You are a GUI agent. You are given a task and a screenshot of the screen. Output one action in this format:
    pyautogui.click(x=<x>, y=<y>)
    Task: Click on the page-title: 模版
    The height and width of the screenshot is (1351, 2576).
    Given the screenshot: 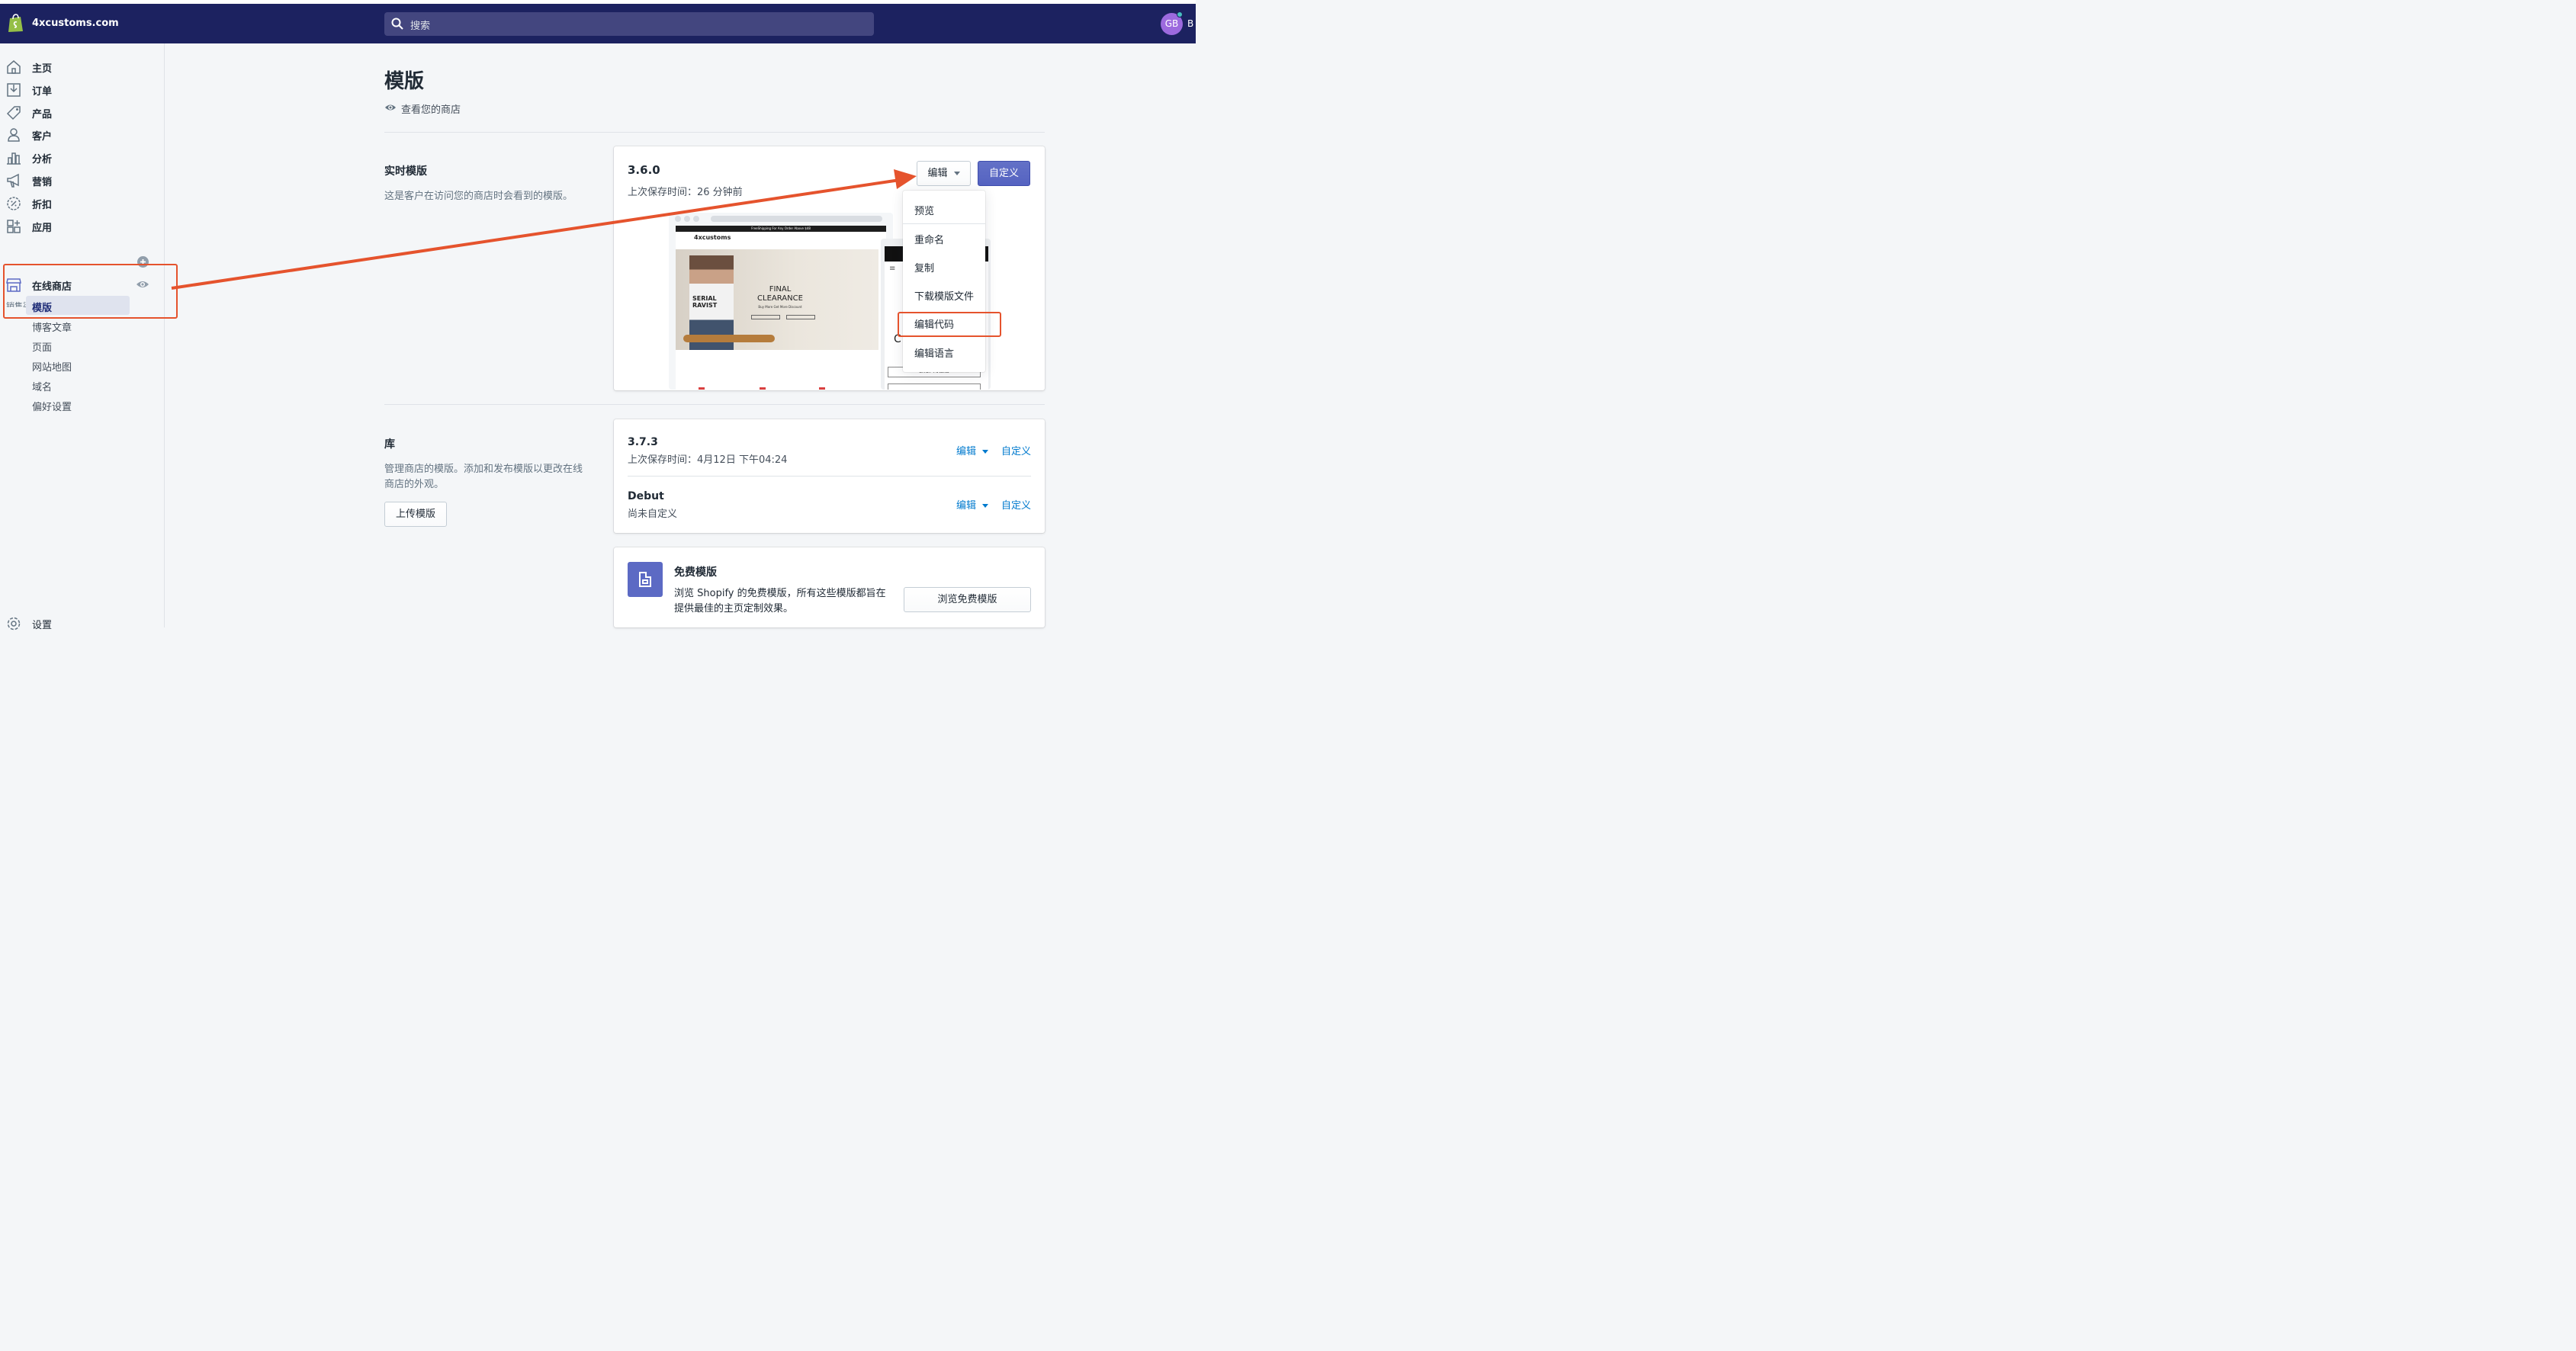 What is the action you would take?
    pyautogui.click(x=404, y=81)
    